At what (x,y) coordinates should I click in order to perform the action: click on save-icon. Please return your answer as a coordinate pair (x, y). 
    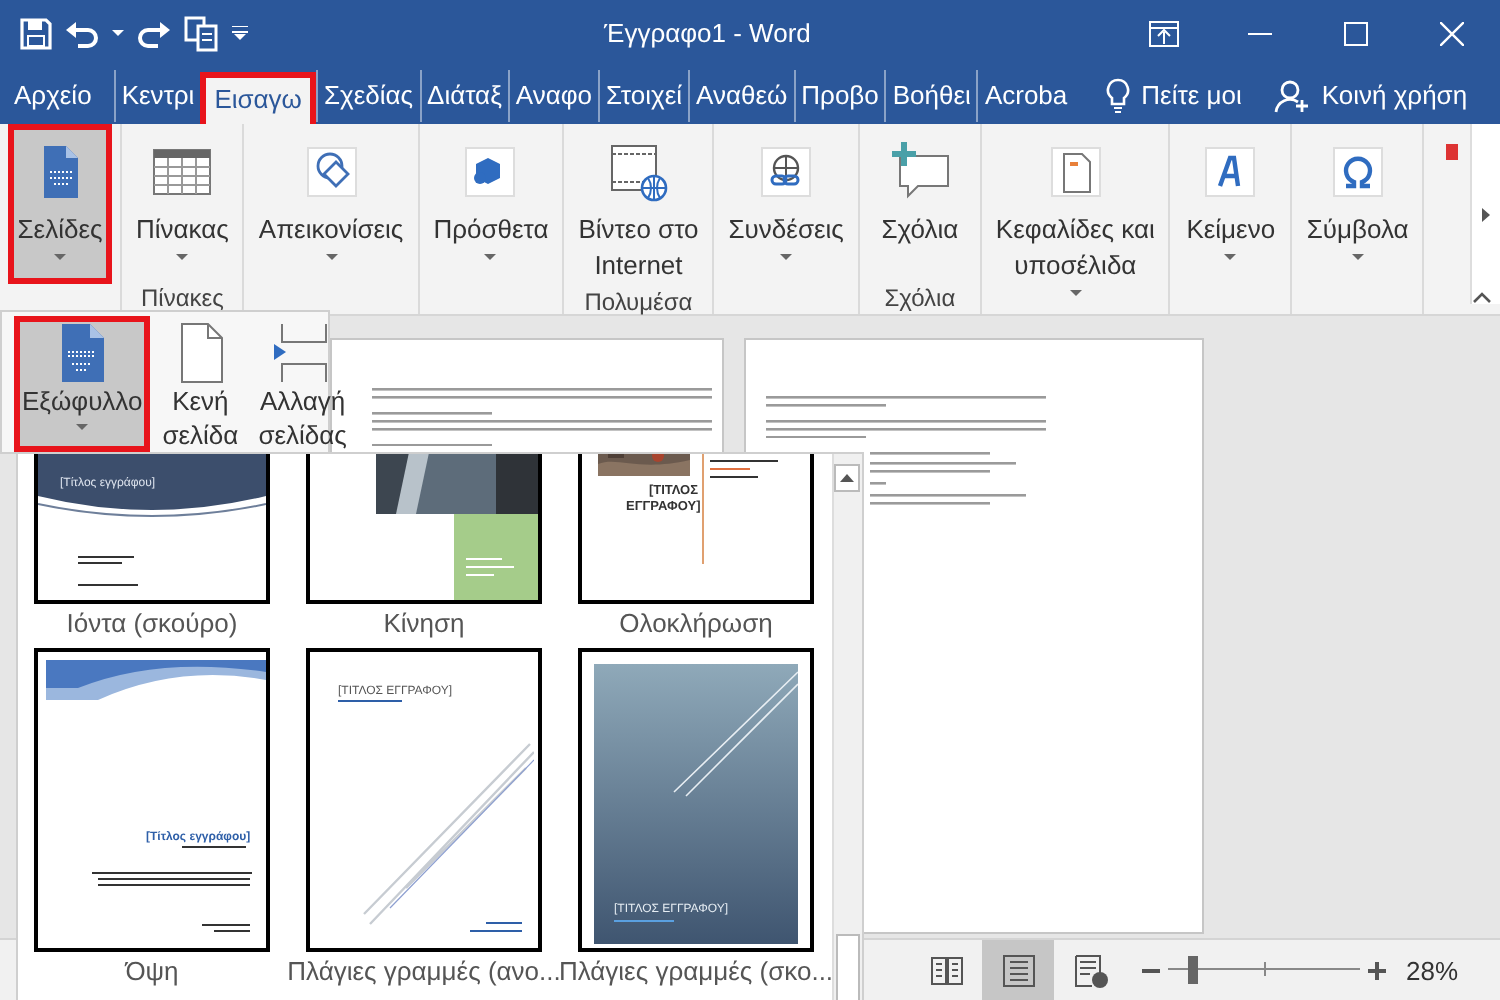
    Looking at the image, I should click on (36, 33).